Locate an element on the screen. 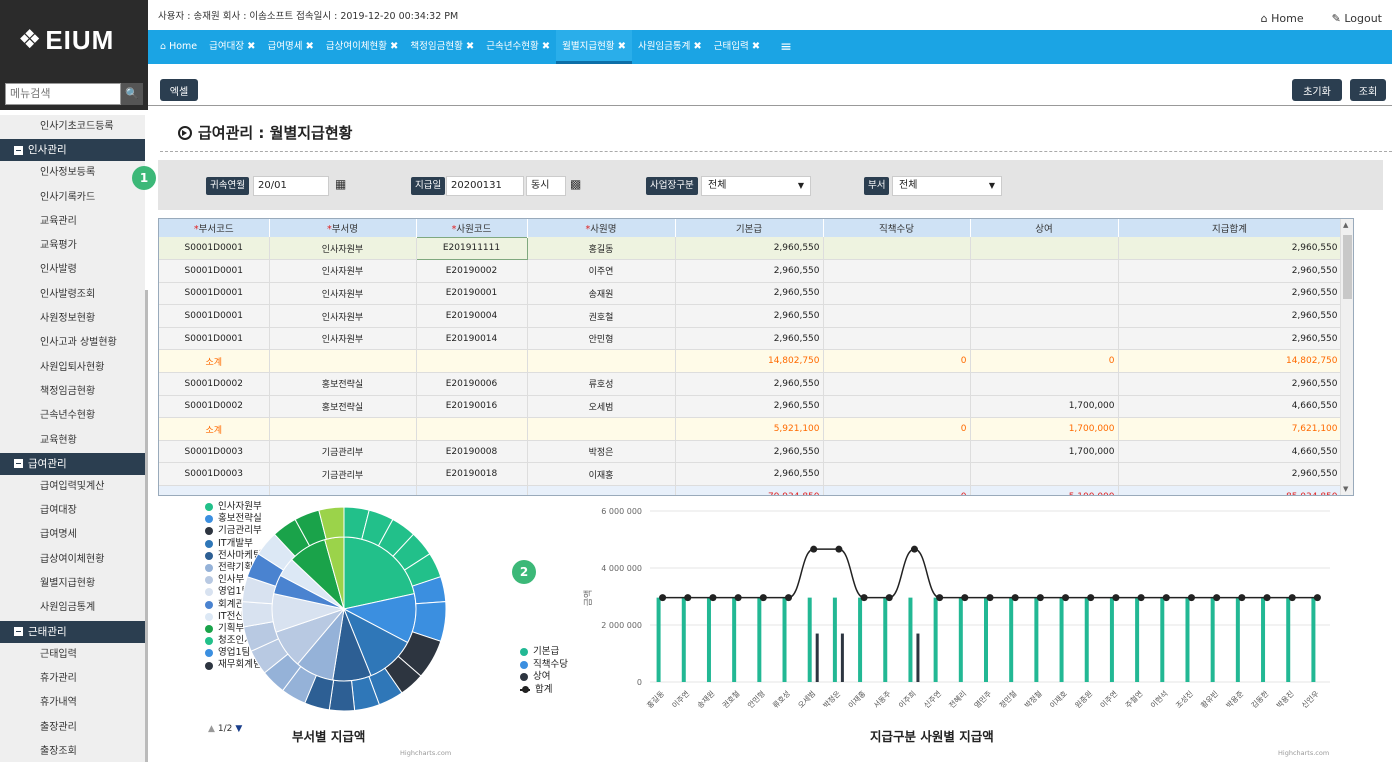 This screenshot has height=762, width=1392. tab-item: 급상여이체현황 ✖ is located at coordinates (362, 47).